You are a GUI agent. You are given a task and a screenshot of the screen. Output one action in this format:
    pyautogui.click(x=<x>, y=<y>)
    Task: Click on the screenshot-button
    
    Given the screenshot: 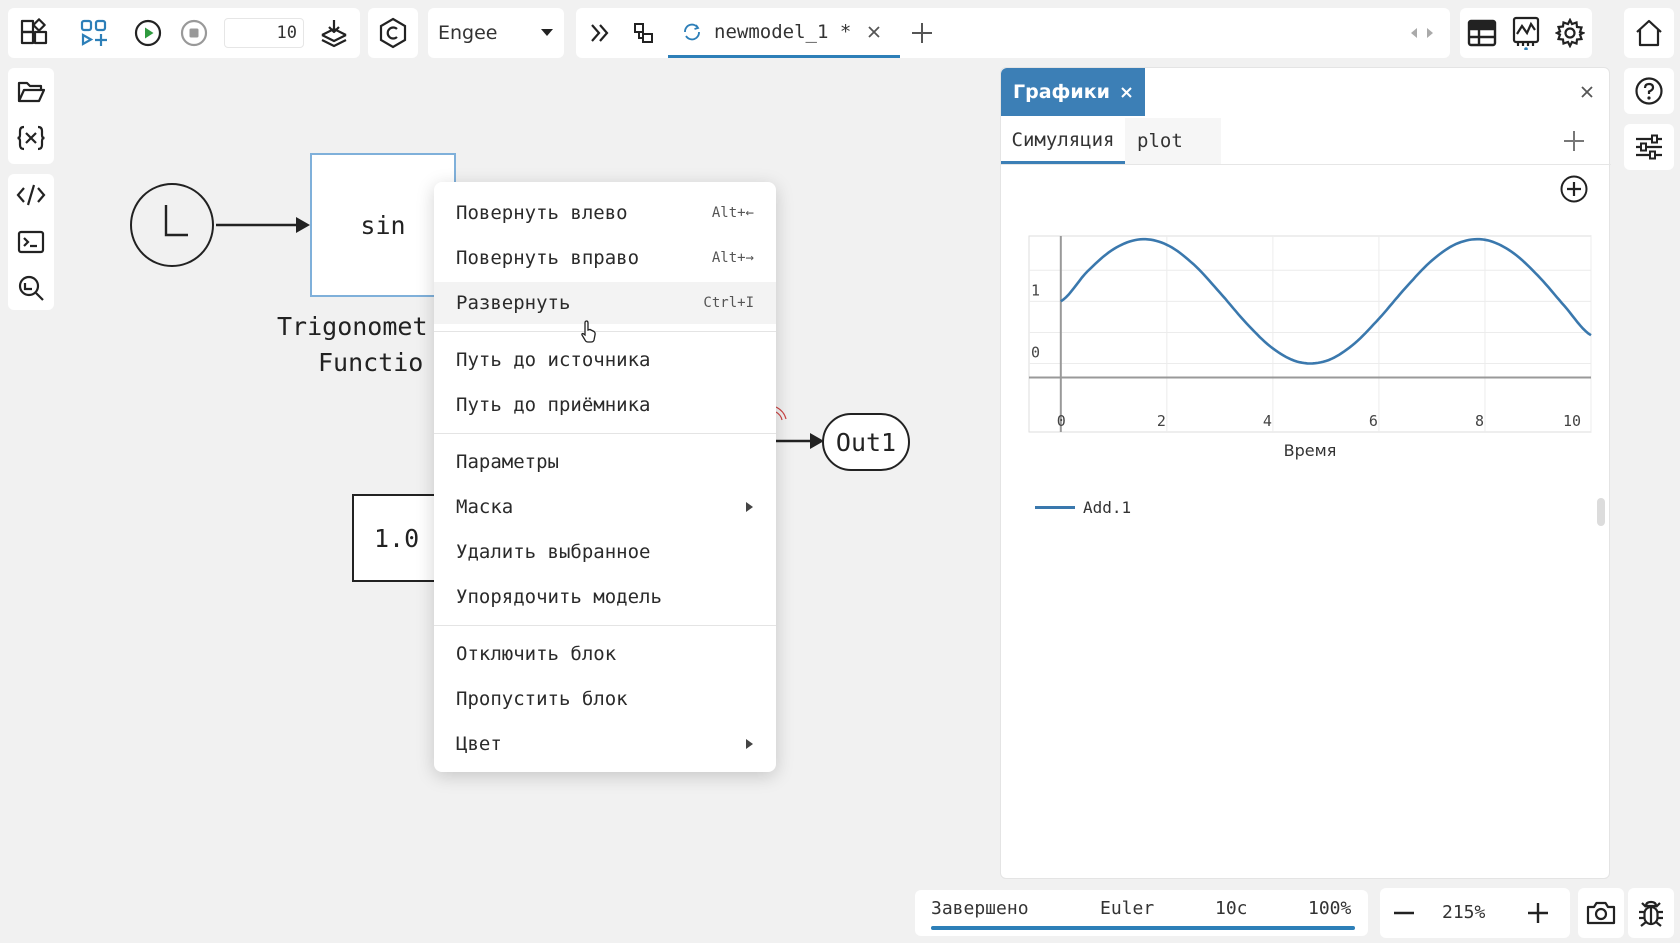 What is the action you would take?
    pyautogui.click(x=1601, y=913)
    